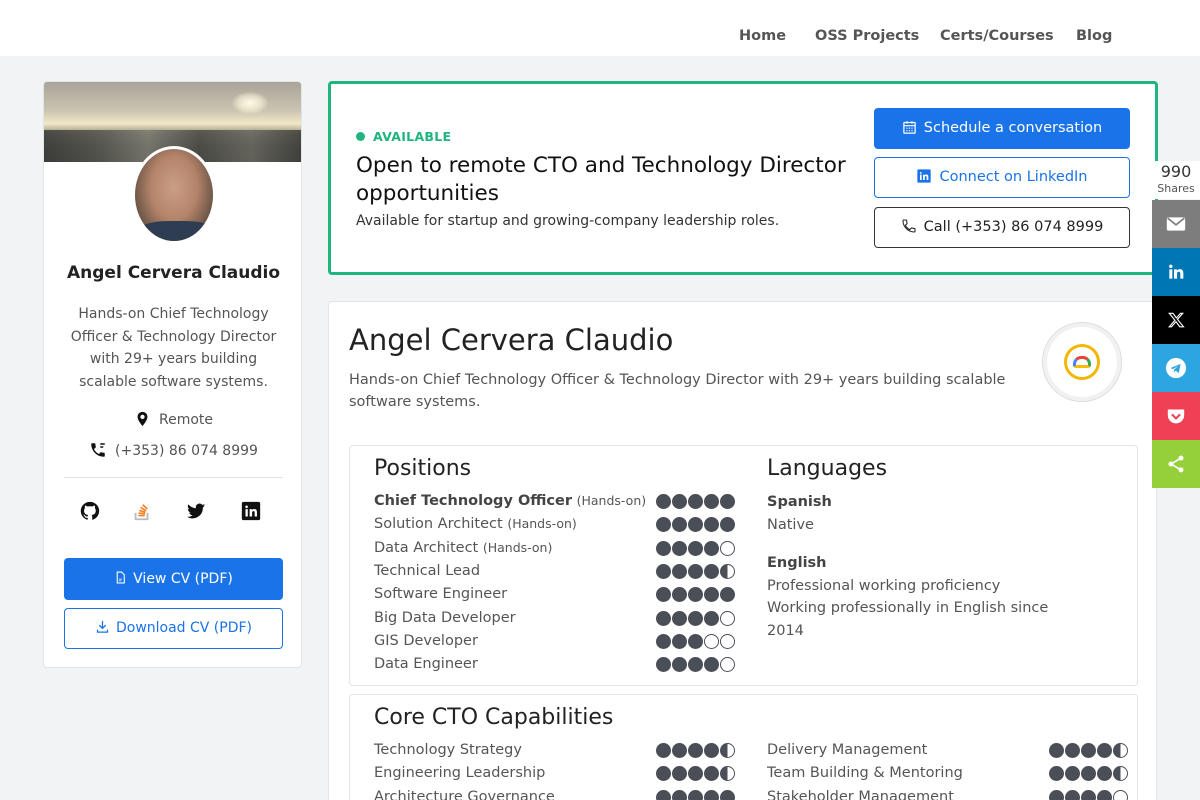  What do you see at coordinates (440, 594) in the screenshot?
I see `position-item: Software Engineer` at bounding box center [440, 594].